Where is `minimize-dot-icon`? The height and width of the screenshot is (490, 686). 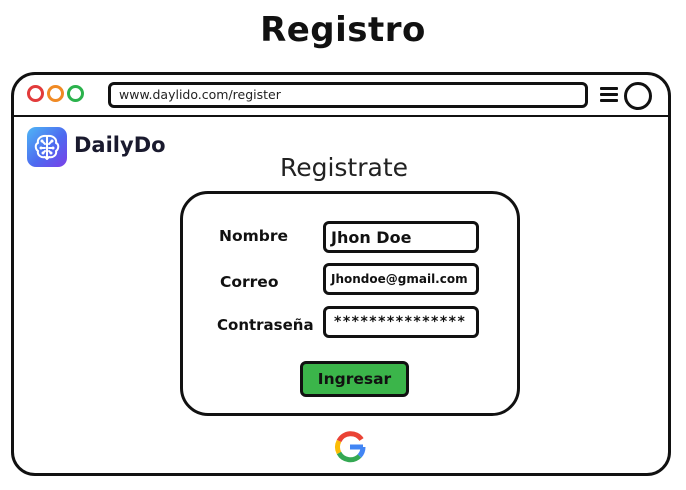 minimize-dot-icon is located at coordinates (55, 93).